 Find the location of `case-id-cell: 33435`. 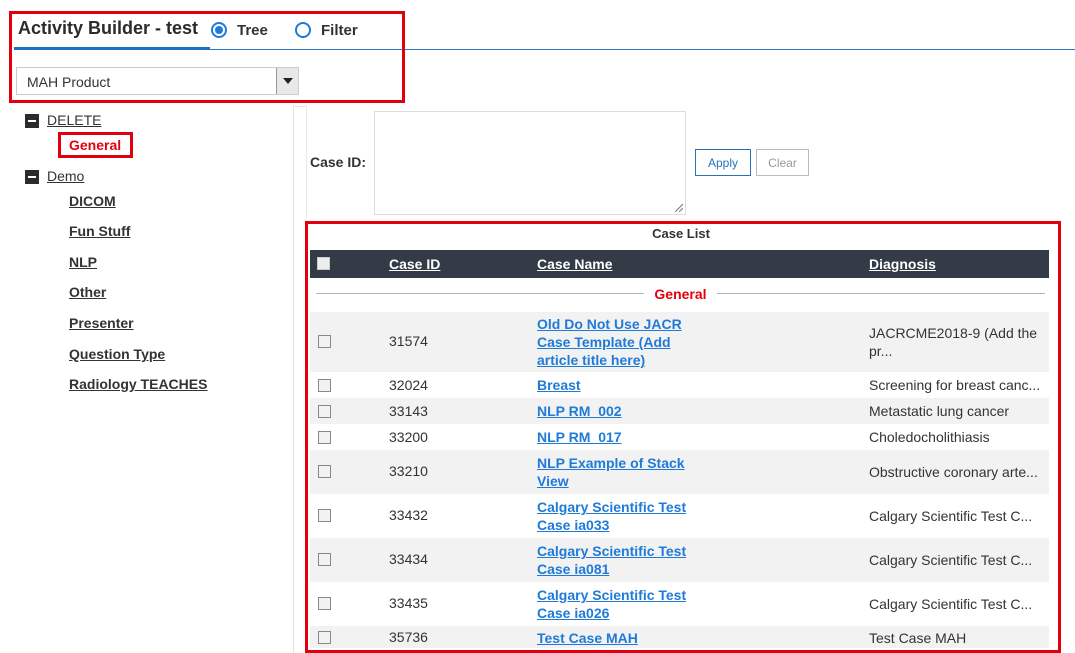

case-id-cell: 33435 is located at coordinates (408, 603).